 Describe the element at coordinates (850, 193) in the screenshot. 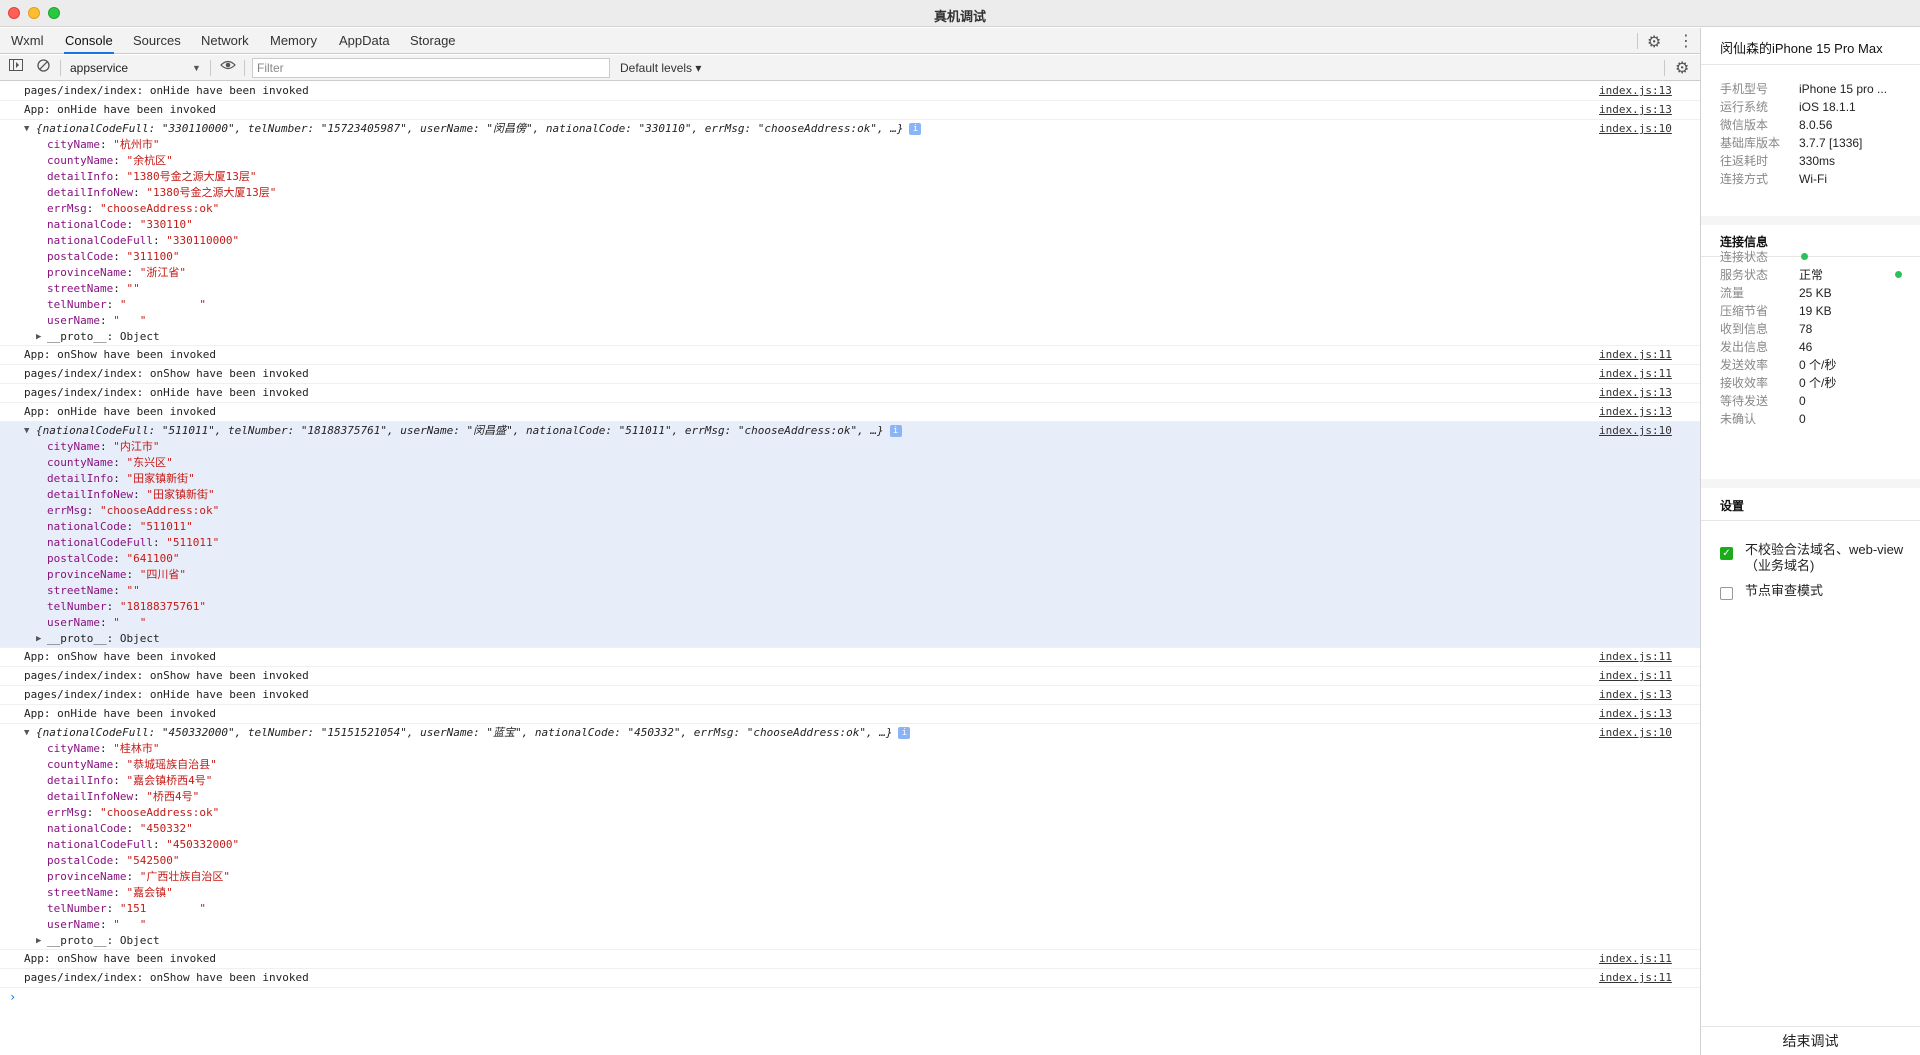

I see `object-property: detailInfoNew: "1380号金之源大厦13层"` at that location.